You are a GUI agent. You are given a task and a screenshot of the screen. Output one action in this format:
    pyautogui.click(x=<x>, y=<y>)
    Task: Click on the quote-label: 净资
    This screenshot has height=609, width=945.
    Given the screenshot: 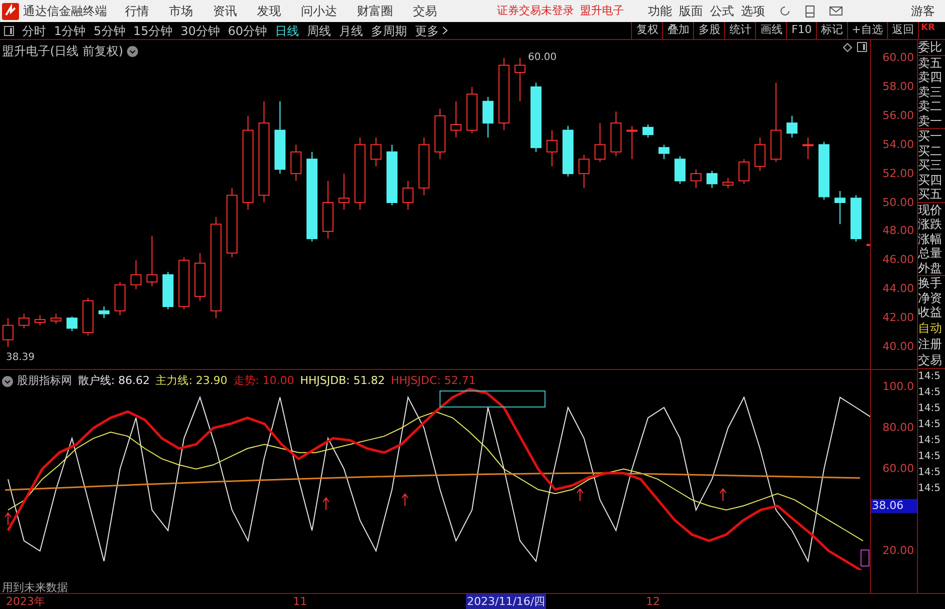 What is the action you would take?
    pyautogui.click(x=930, y=297)
    